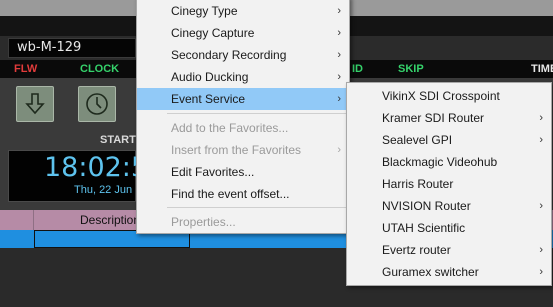  Describe the element at coordinates (418, 184) in the screenshot. I see `submenu-item-label: Harris Router` at that location.